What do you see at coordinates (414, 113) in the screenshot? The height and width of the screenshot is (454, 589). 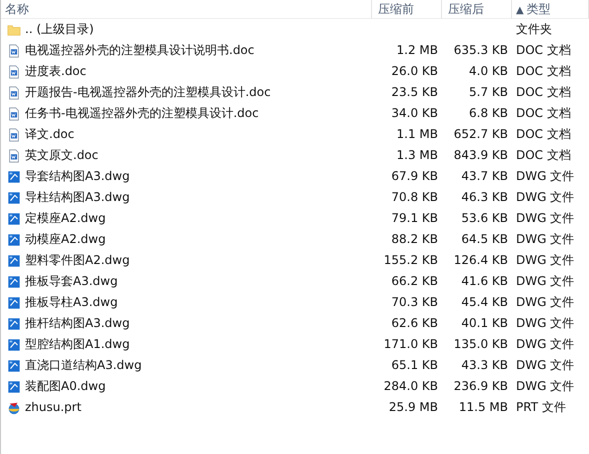 I see `size-before: 34.0 KB` at bounding box center [414, 113].